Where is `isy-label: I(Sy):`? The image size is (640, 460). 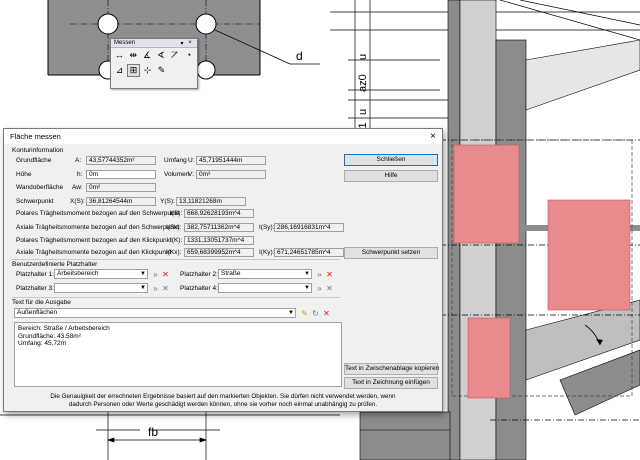
isy-label: I(Sy): is located at coordinates (267, 227).